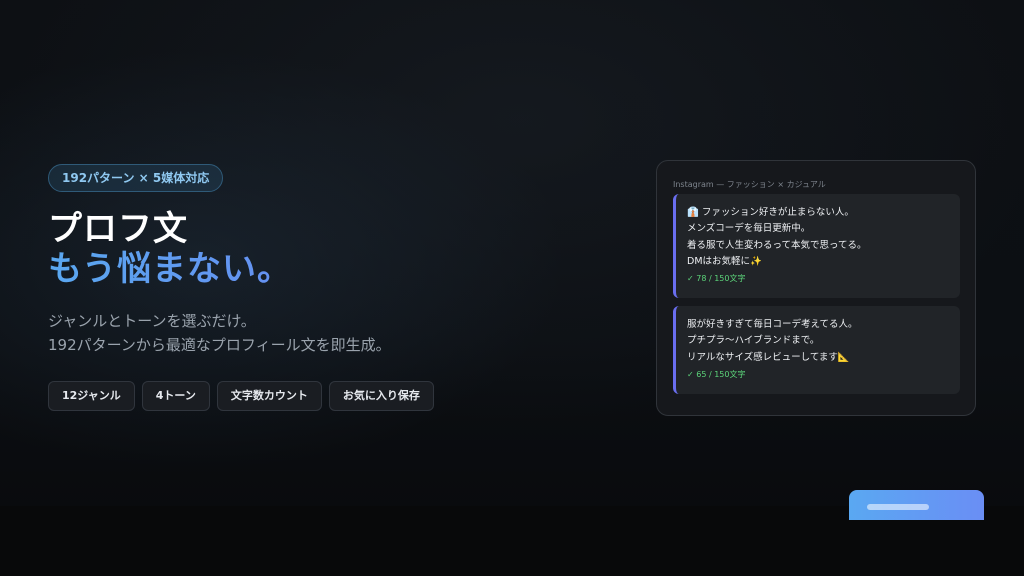 Image resolution: width=1024 pixels, height=576 pixels. What do you see at coordinates (768, 357) in the screenshot?
I see `profile-line: リアルなサイズ感レビューしてます📐` at bounding box center [768, 357].